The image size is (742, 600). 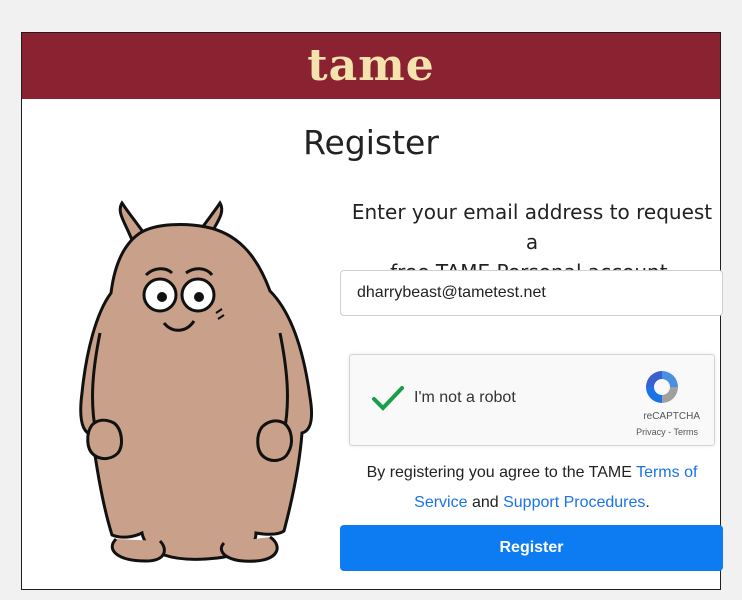 I want to click on register-button: Register, so click(x=531, y=548).